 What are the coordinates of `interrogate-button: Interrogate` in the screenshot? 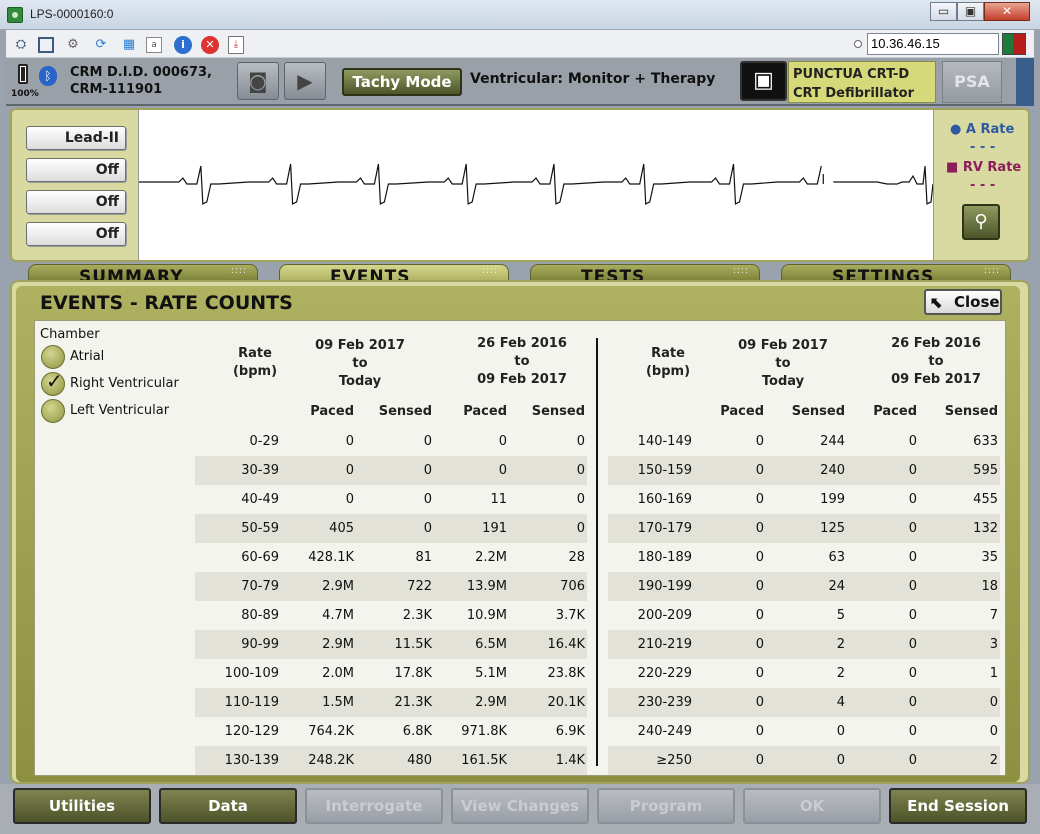 It's located at (374, 806).